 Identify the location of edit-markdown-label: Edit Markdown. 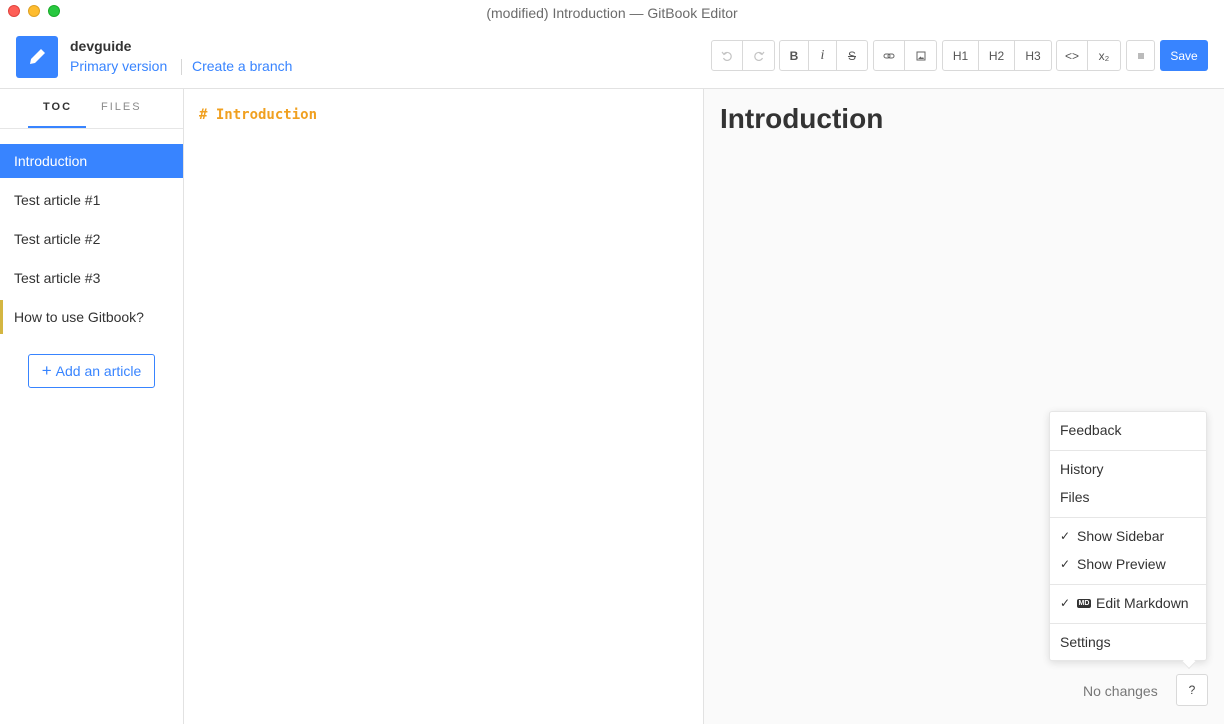
(1142, 603).